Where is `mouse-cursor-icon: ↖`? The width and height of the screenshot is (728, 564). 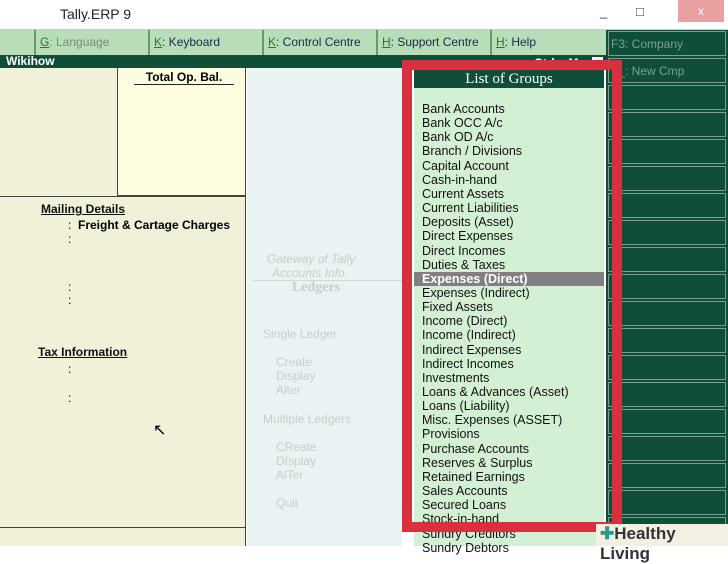
mouse-cursor-icon: ↖ is located at coordinates (160, 430).